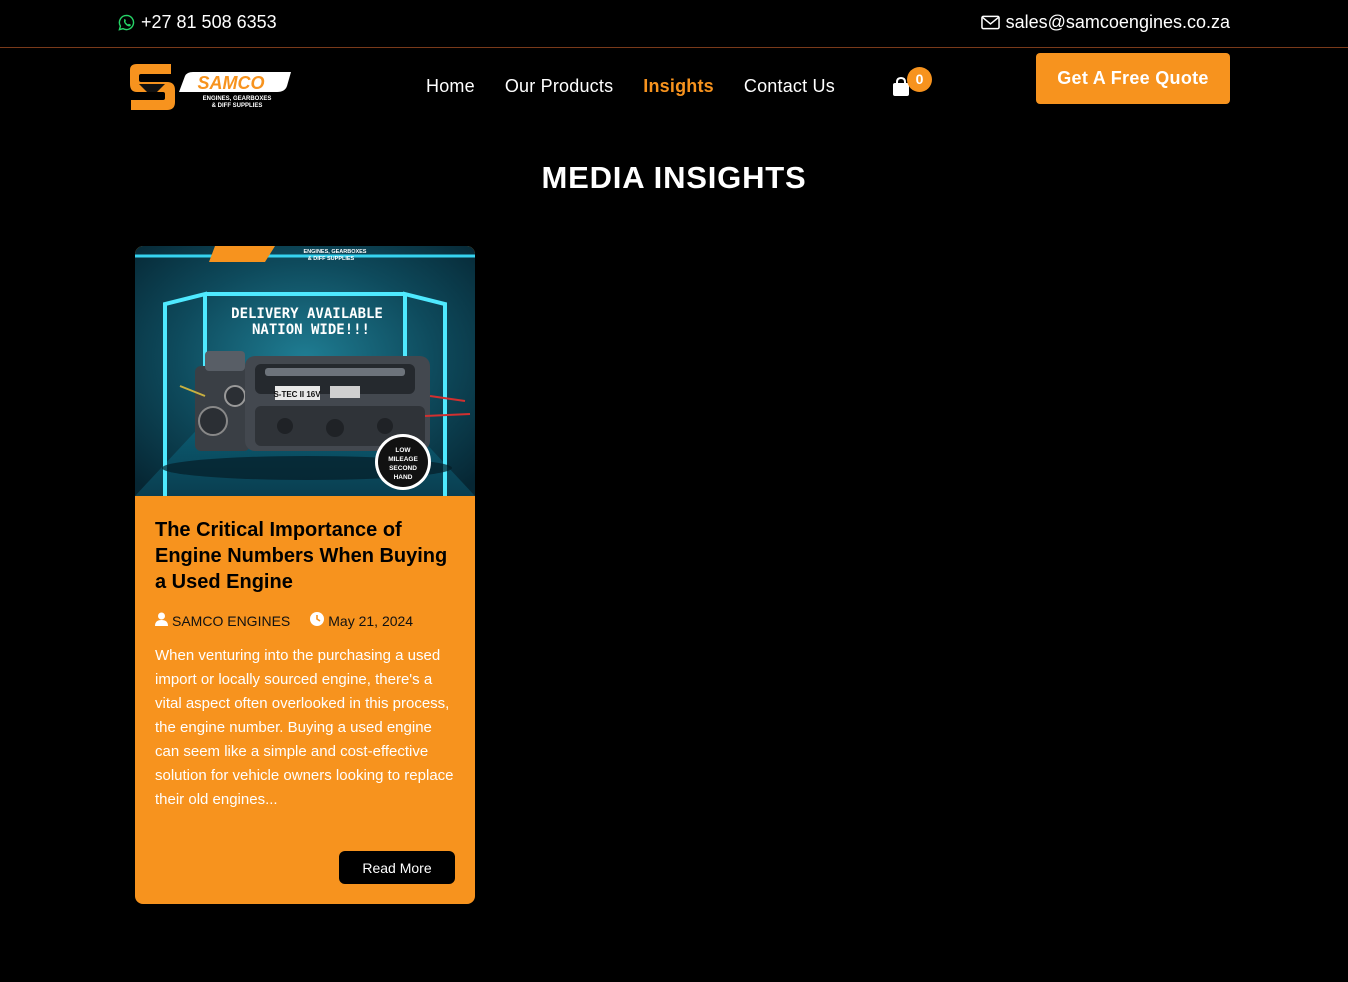 This screenshot has height=982, width=1348. I want to click on post-author-name: SAMCO ENGINES, so click(231, 620).